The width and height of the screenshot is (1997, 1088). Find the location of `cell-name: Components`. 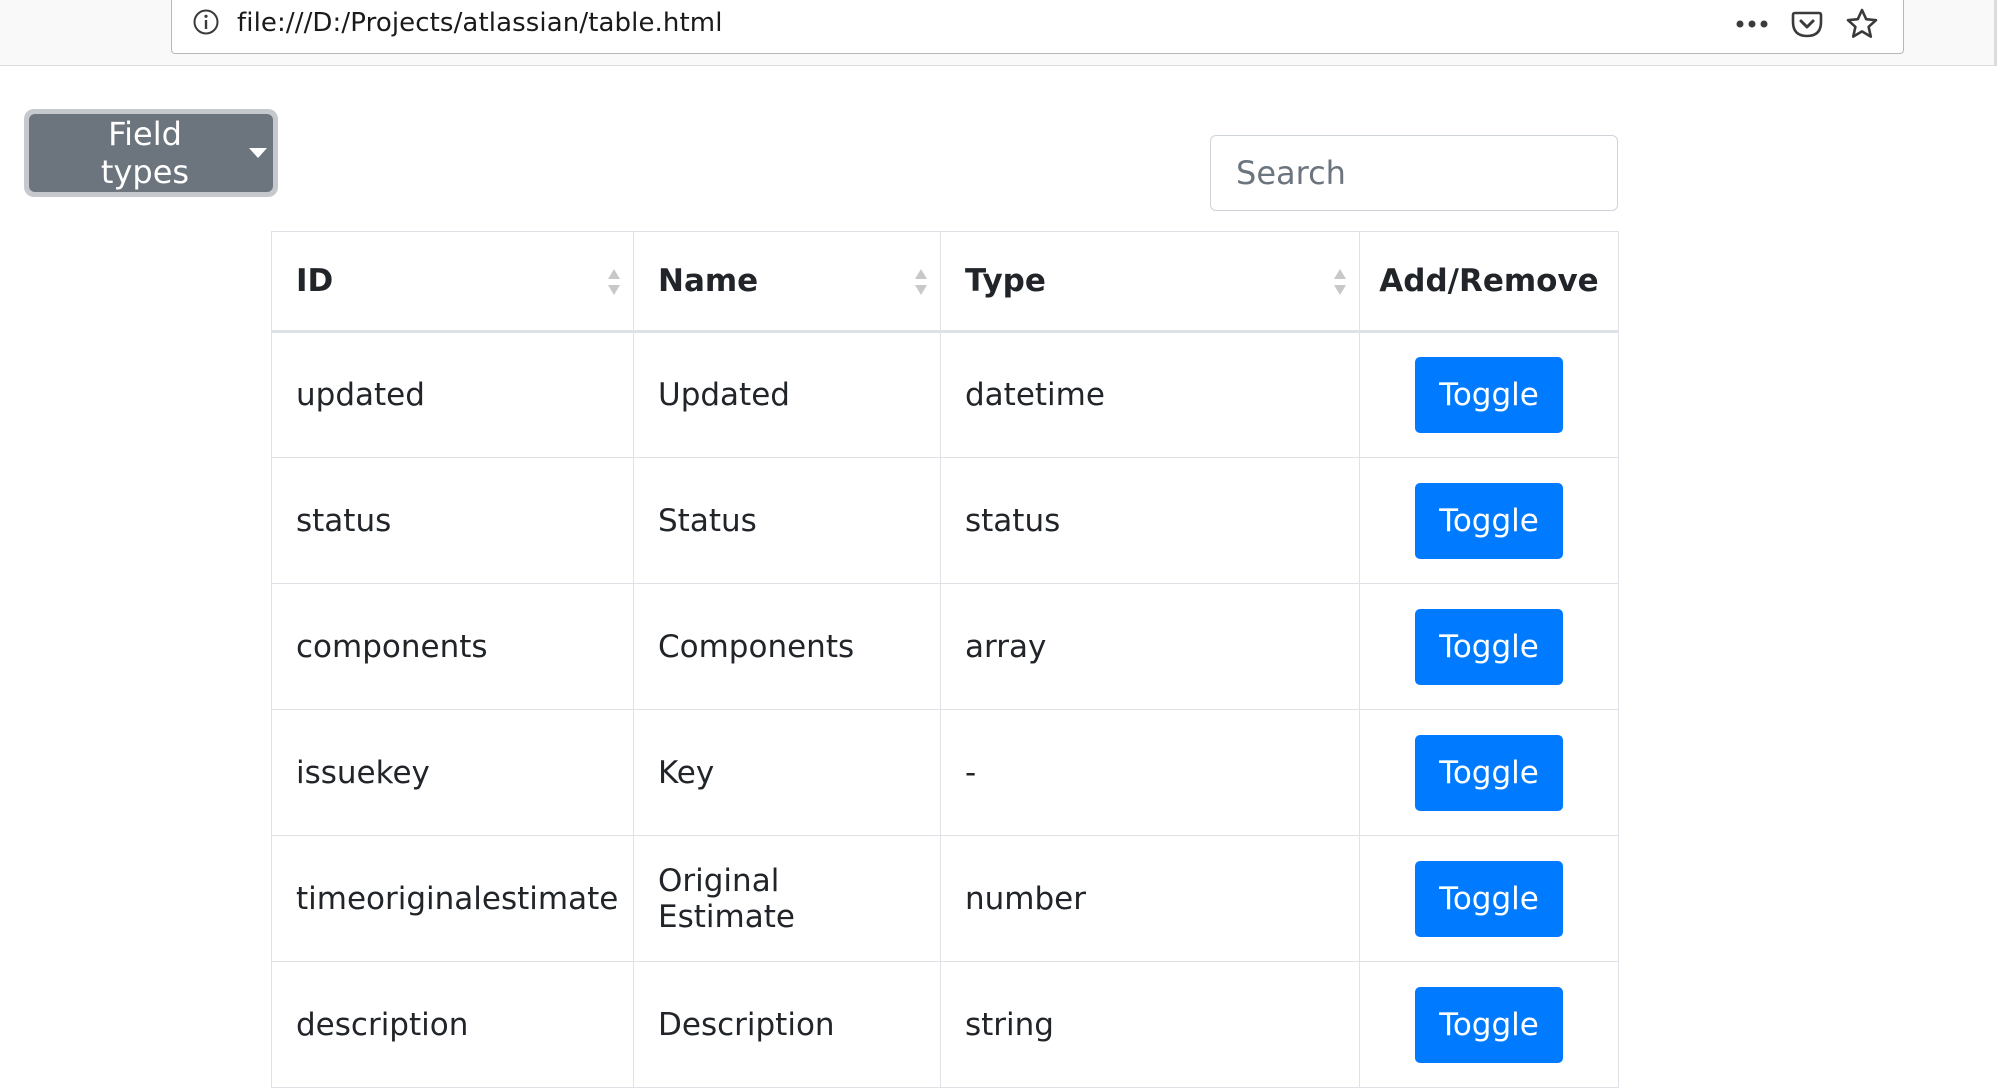

cell-name: Components is located at coordinates (787, 646).